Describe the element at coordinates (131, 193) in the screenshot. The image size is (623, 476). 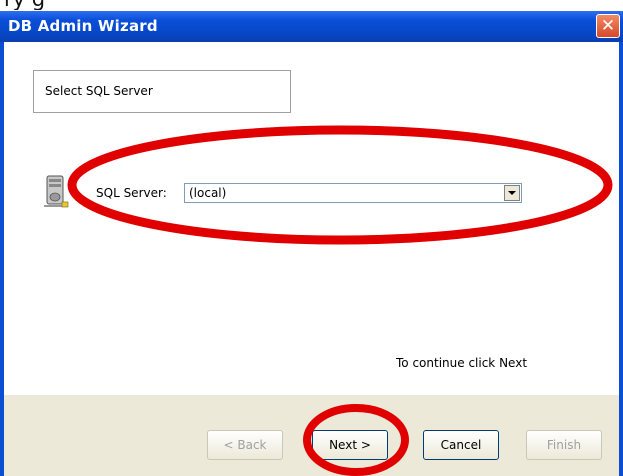
I see `sql-server-label: SQL Server:` at that location.